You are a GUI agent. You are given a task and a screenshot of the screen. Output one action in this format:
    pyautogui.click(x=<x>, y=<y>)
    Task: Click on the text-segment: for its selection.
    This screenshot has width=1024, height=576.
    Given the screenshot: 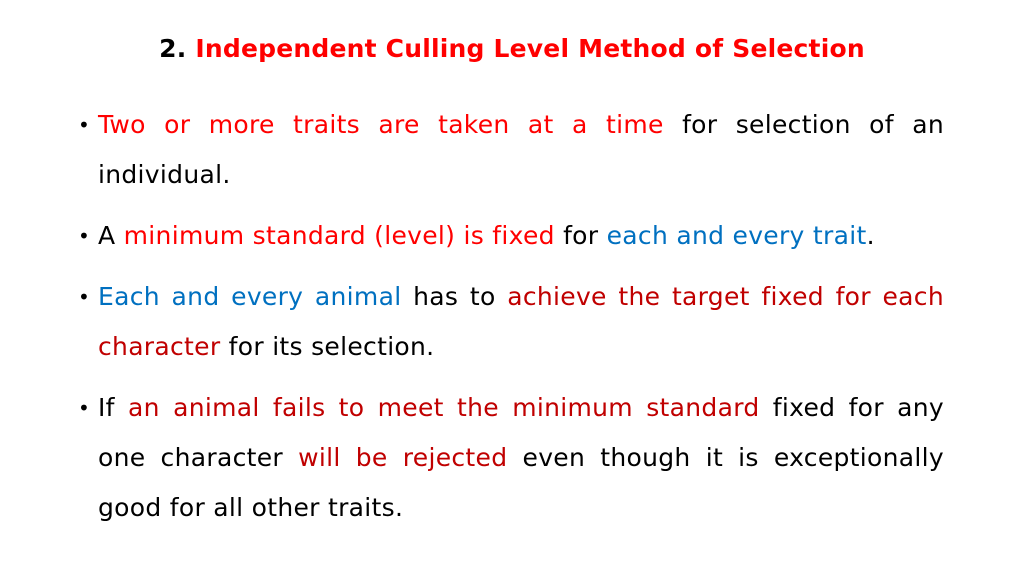 What is the action you would take?
    pyautogui.click(x=327, y=346)
    